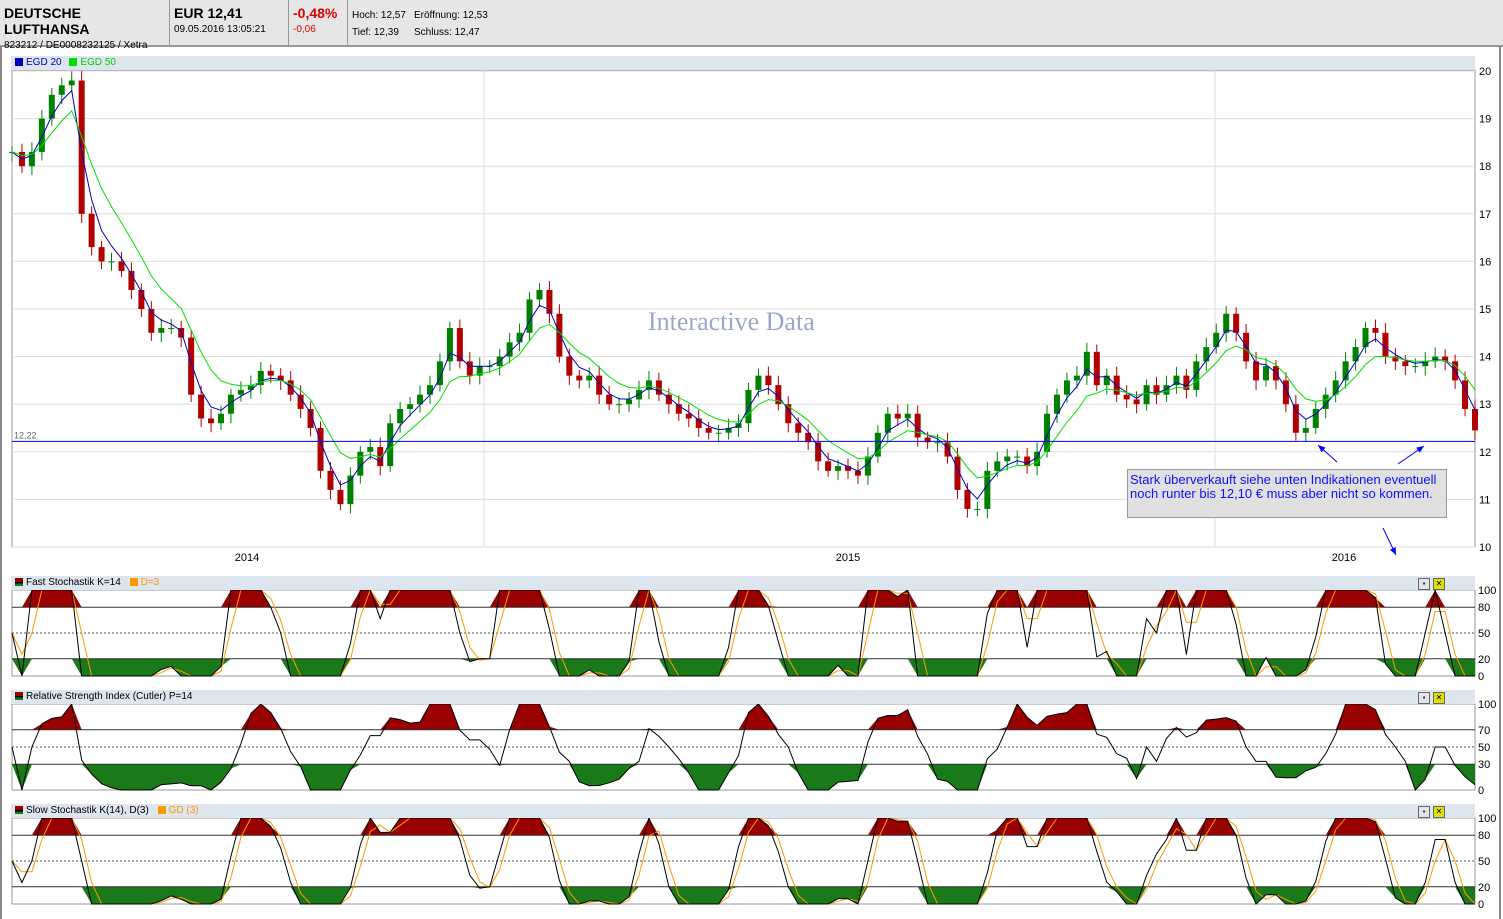 Image resolution: width=1503 pixels, height=919 pixels. What do you see at coordinates (1485, 262) in the screenshot?
I see `y-tick-label: 16` at bounding box center [1485, 262].